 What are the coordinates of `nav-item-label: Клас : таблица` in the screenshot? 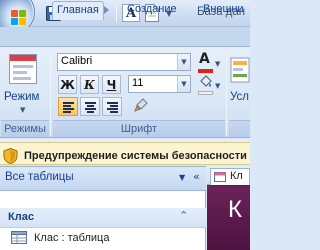 It's located at (72, 238).